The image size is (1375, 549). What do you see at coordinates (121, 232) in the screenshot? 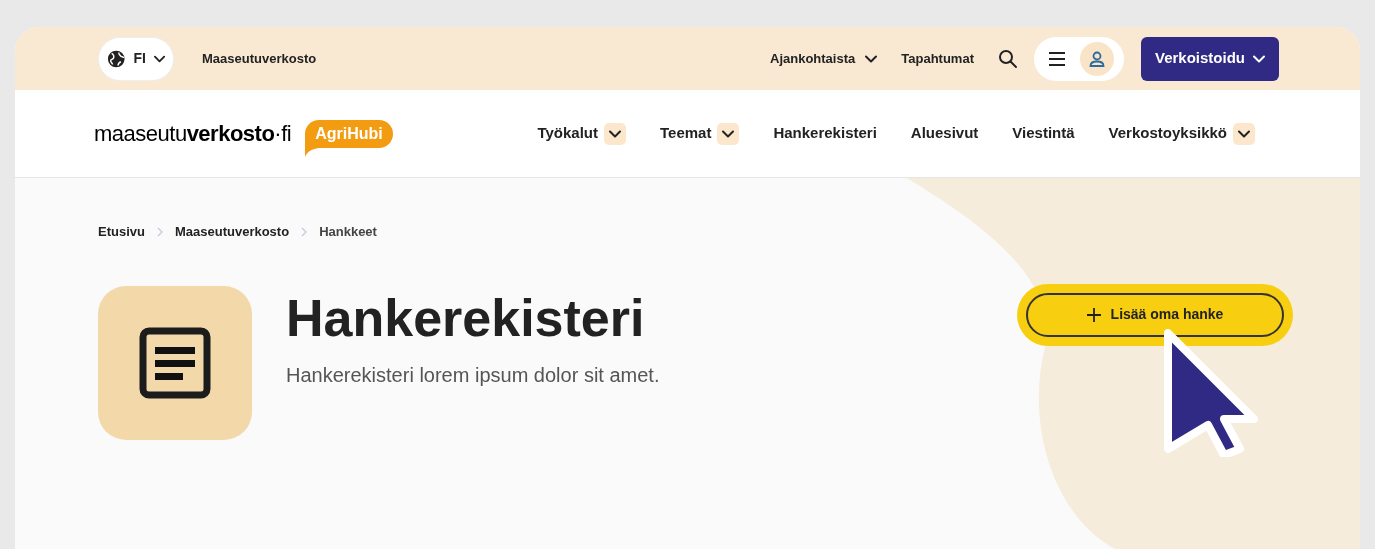
I see `breadcrumb-link: Etusivu` at bounding box center [121, 232].